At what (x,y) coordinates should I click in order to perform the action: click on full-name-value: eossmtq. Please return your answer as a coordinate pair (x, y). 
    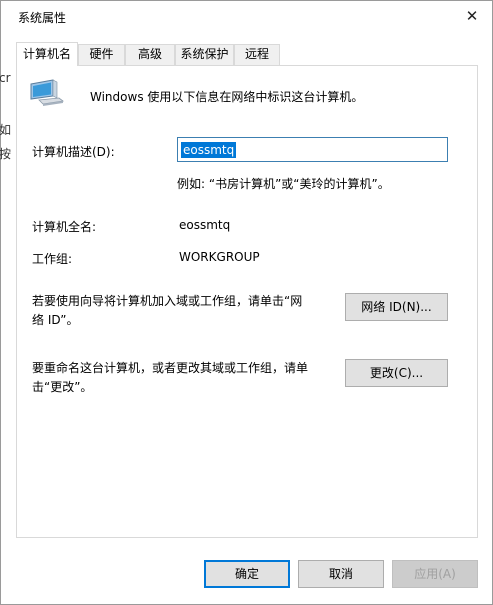
    Looking at the image, I should click on (205, 225).